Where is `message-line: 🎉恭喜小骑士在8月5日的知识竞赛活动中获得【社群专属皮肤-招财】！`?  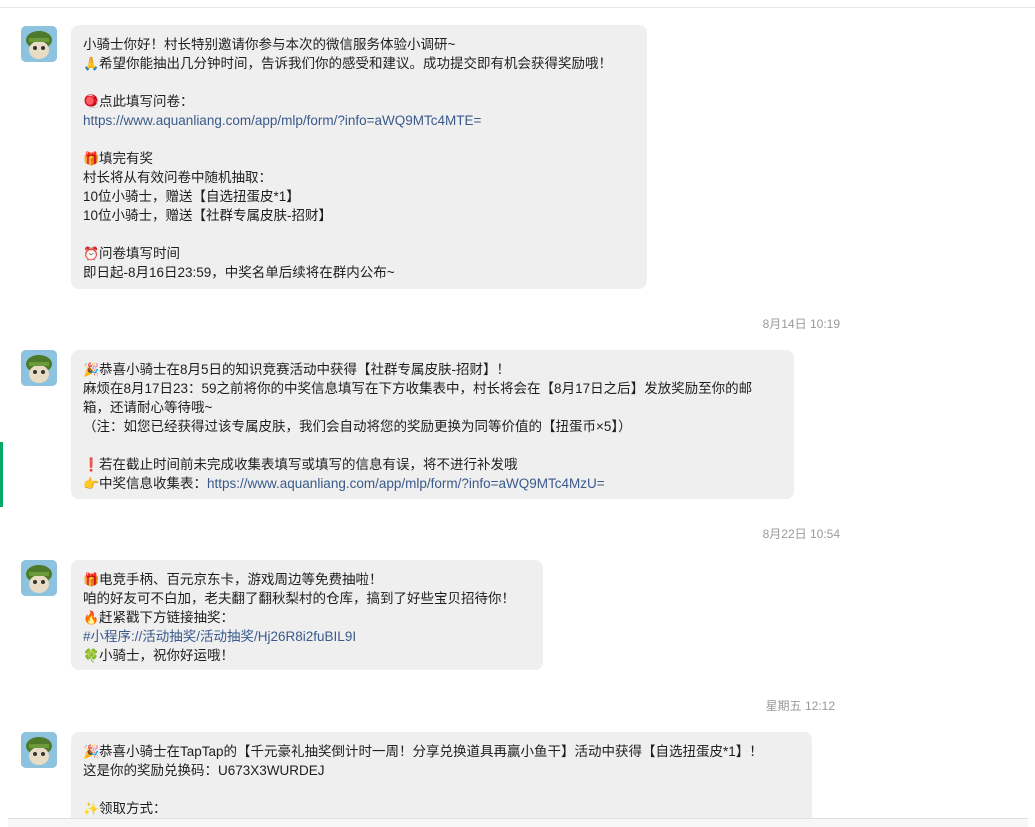
message-line: 🎉恭喜小骑士在8月5日的知识竞赛活动中获得【社群专属皮肤-招财】！ is located at coordinates (297, 369).